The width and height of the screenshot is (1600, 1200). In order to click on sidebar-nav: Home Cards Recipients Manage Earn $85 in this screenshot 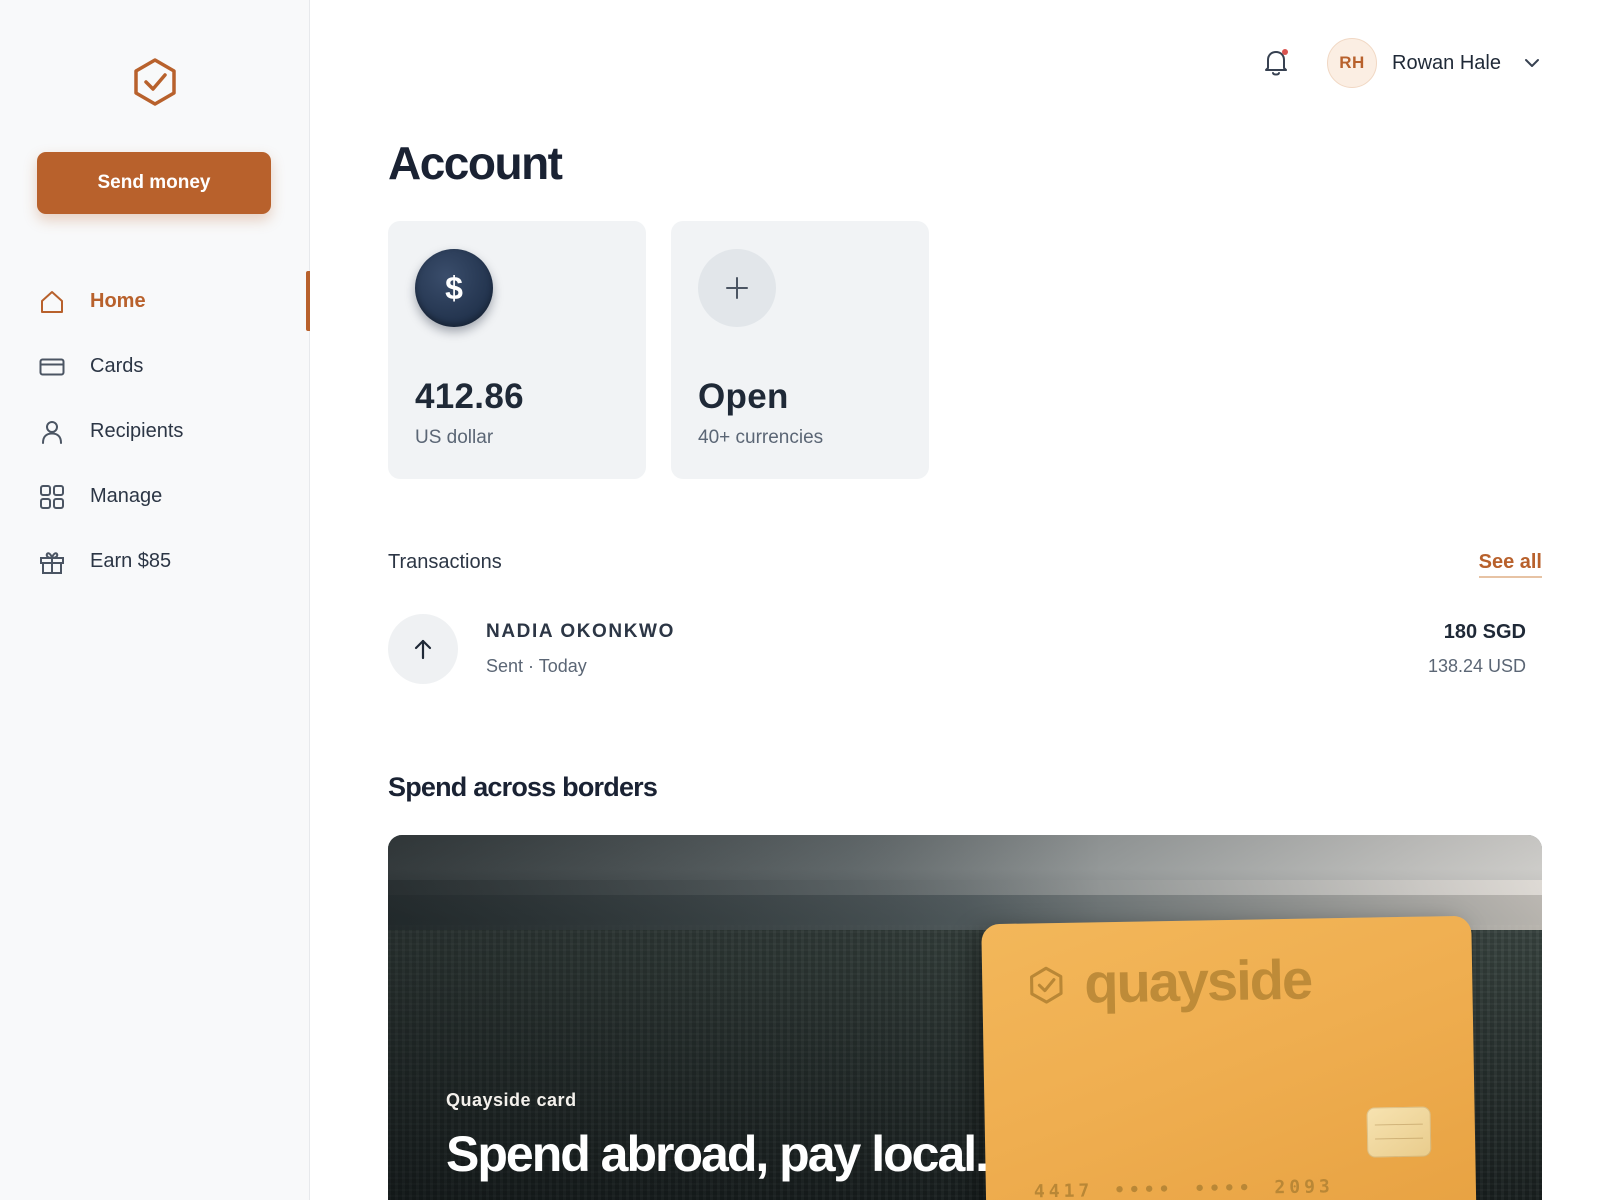, I will do `click(155, 431)`.